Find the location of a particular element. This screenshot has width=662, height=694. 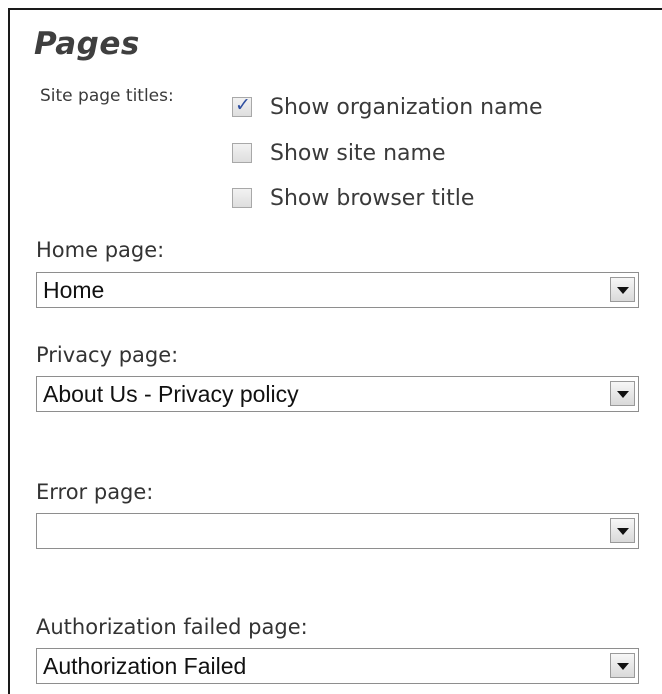

site-page-titles-label: Site page titles: is located at coordinates (107, 96).